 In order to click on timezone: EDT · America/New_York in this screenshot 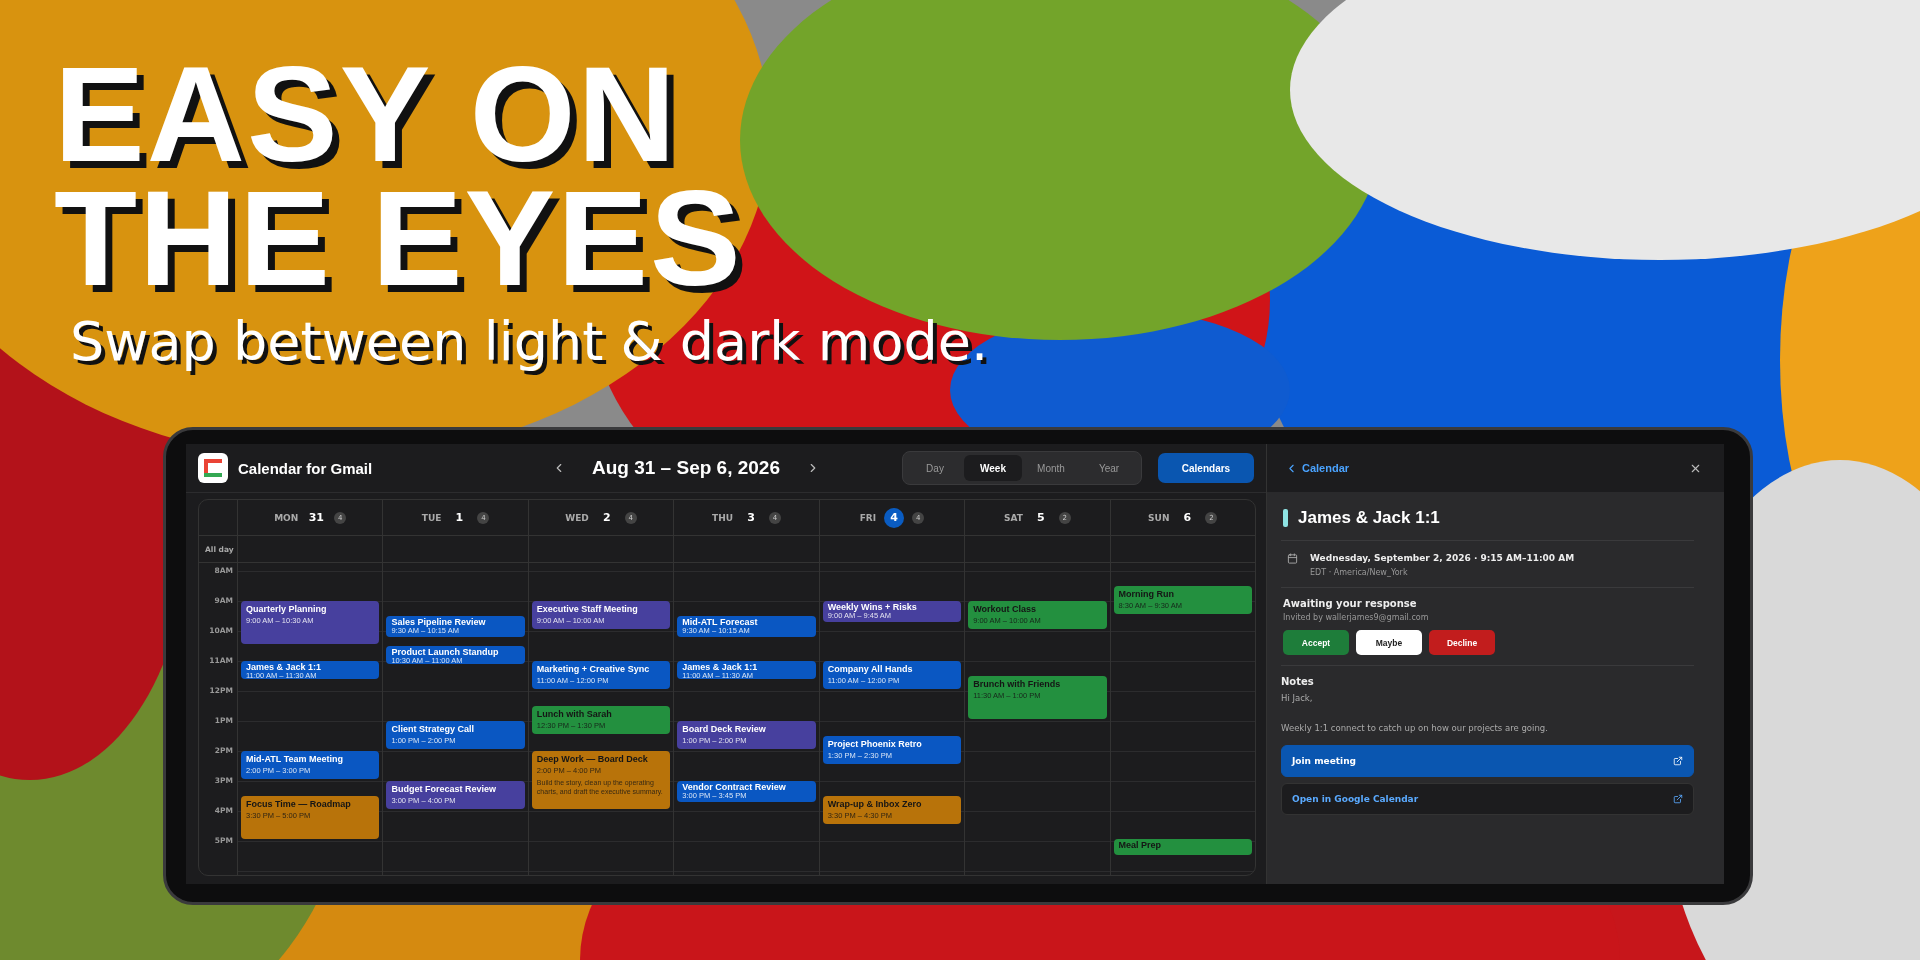, I will do `click(1359, 572)`.